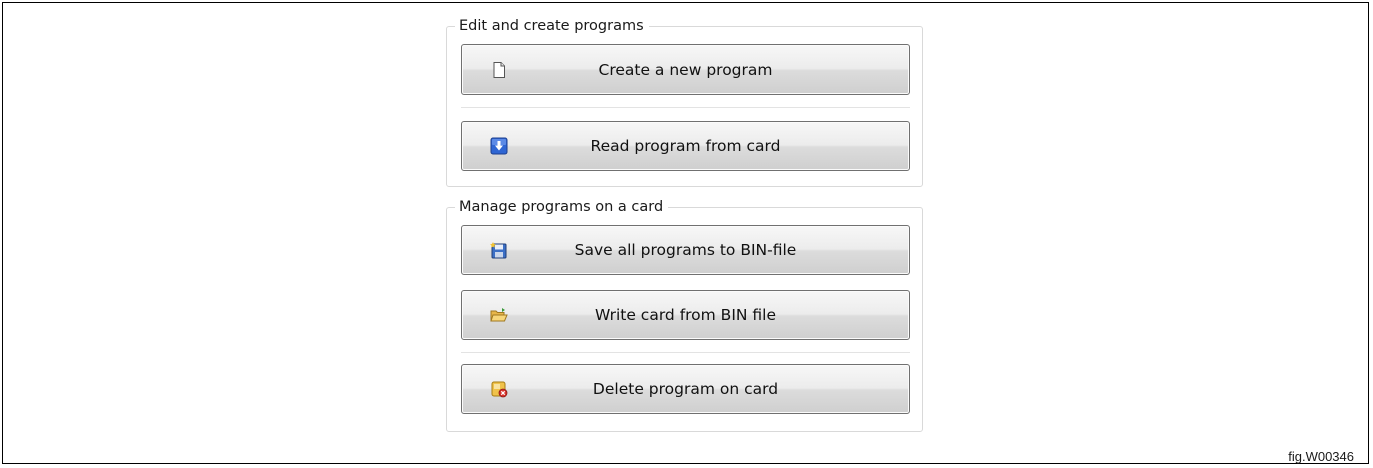 The image size is (1373, 468). I want to click on create-new-program-button: Create a new program, so click(685, 69).